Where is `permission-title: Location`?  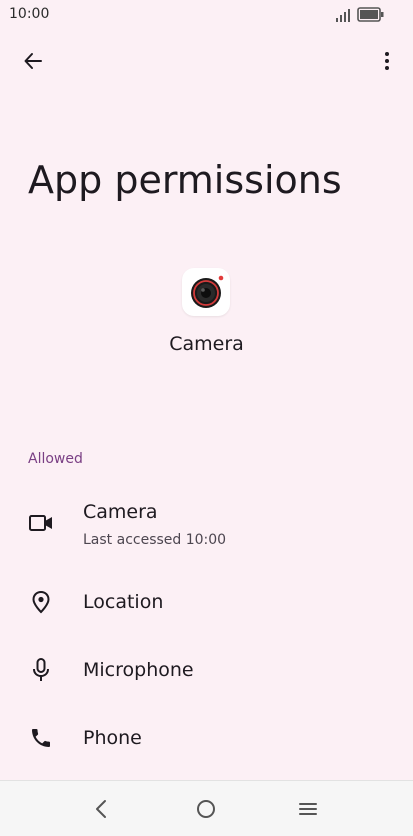 permission-title: Location is located at coordinates (123, 602).